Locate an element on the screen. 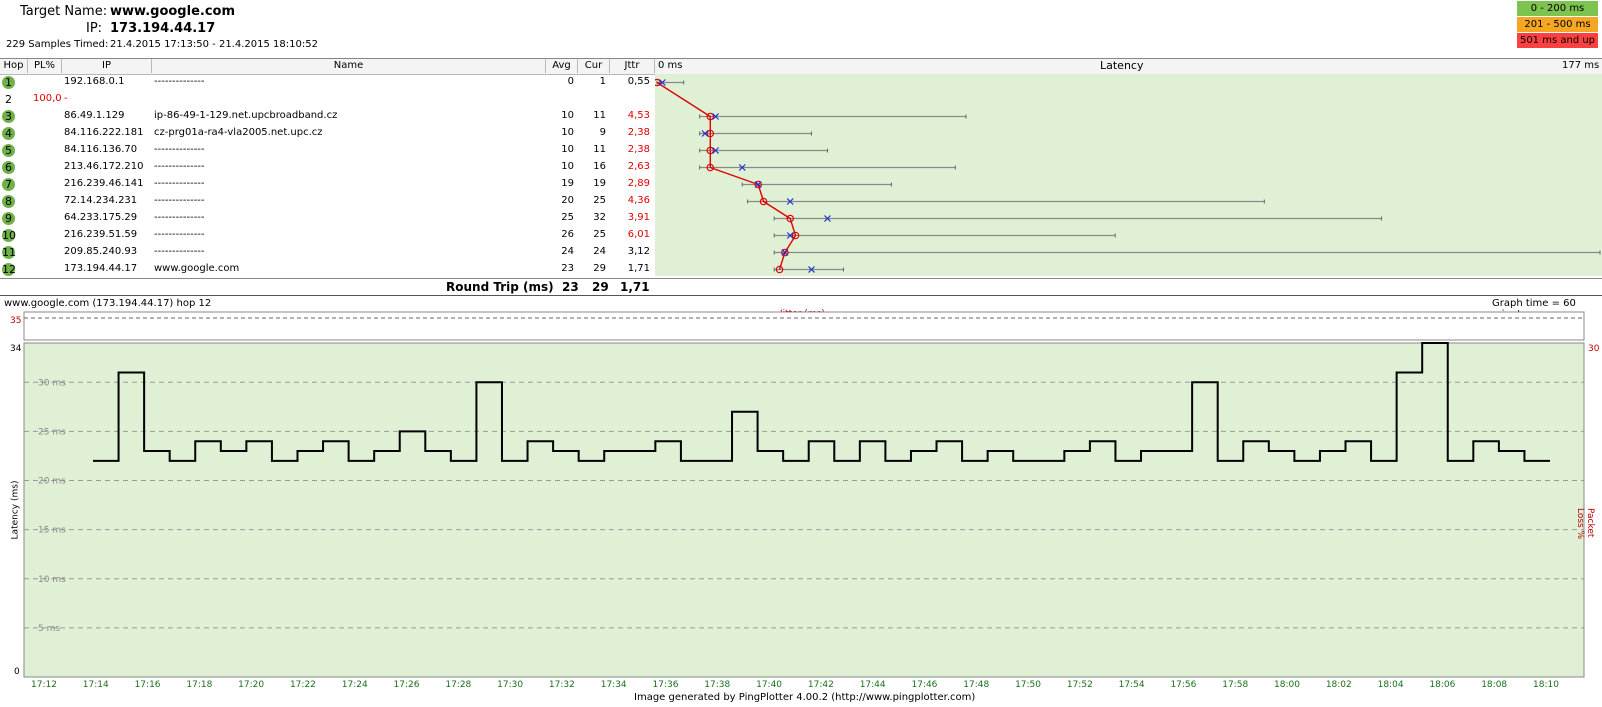 This screenshot has width=1602, height=707. hop-jitter: 6,01 is located at coordinates (638, 234).